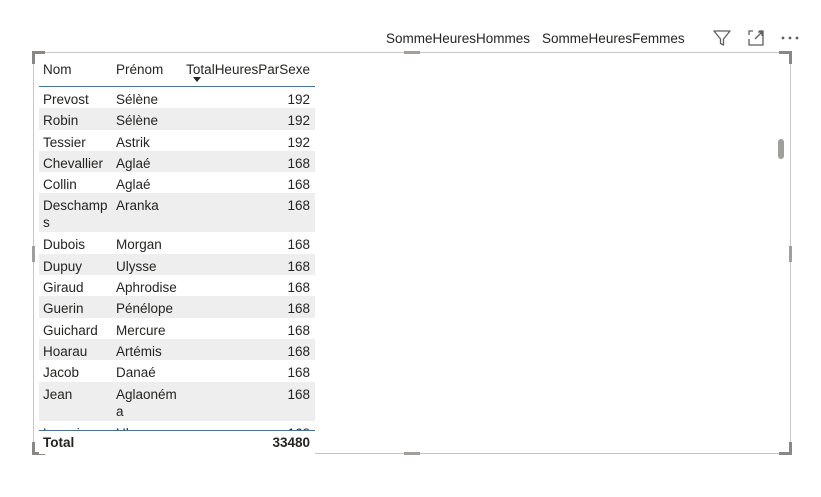 Image resolution: width=821 pixels, height=497 pixels. What do you see at coordinates (63, 309) in the screenshot?
I see `cell-nom: Guerin` at bounding box center [63, 309].